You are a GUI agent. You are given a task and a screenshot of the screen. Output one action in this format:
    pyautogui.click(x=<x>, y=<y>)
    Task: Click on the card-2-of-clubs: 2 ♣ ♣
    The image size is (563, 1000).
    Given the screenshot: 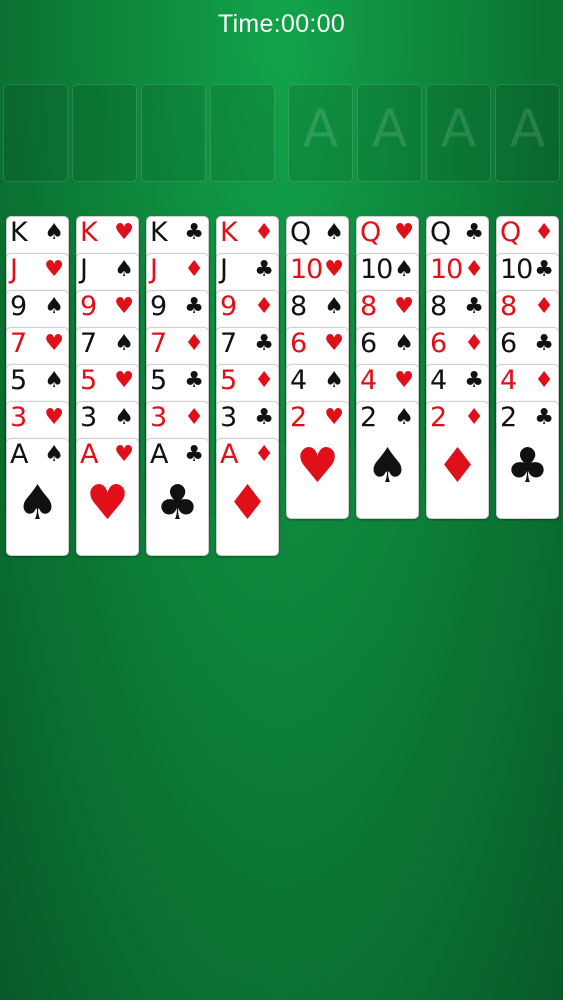 What is the action you would take?
    pyautogui.click(x=527, y=460)
    